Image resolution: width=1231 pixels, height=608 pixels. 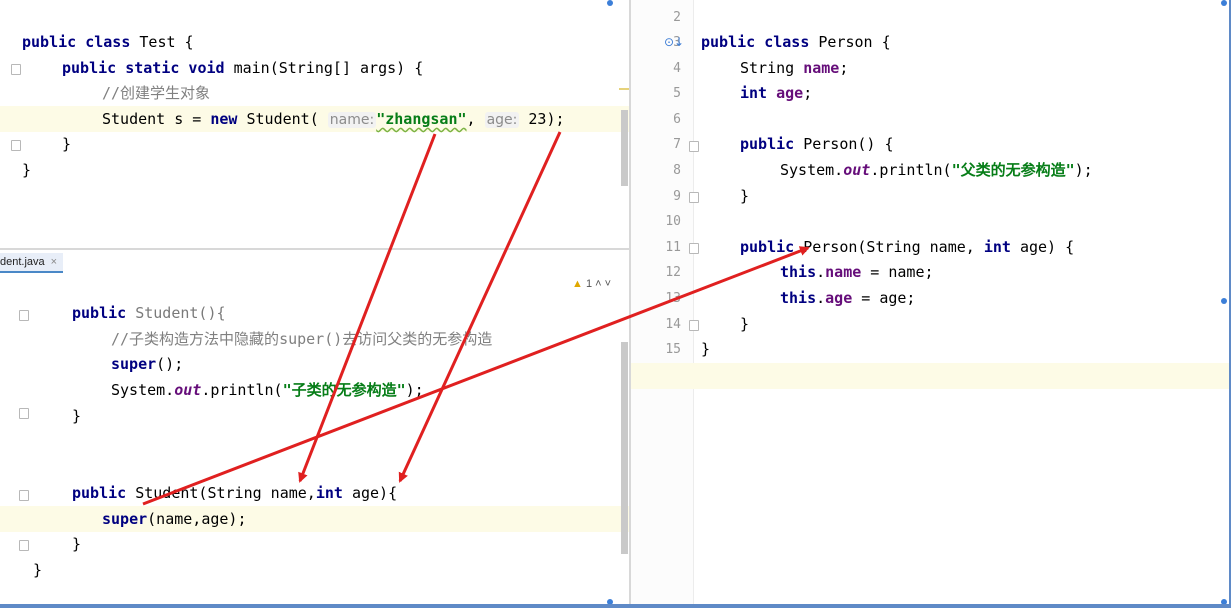 I want to click on code-line: public Person(String name, int age) {, so click(x=907, y=247).